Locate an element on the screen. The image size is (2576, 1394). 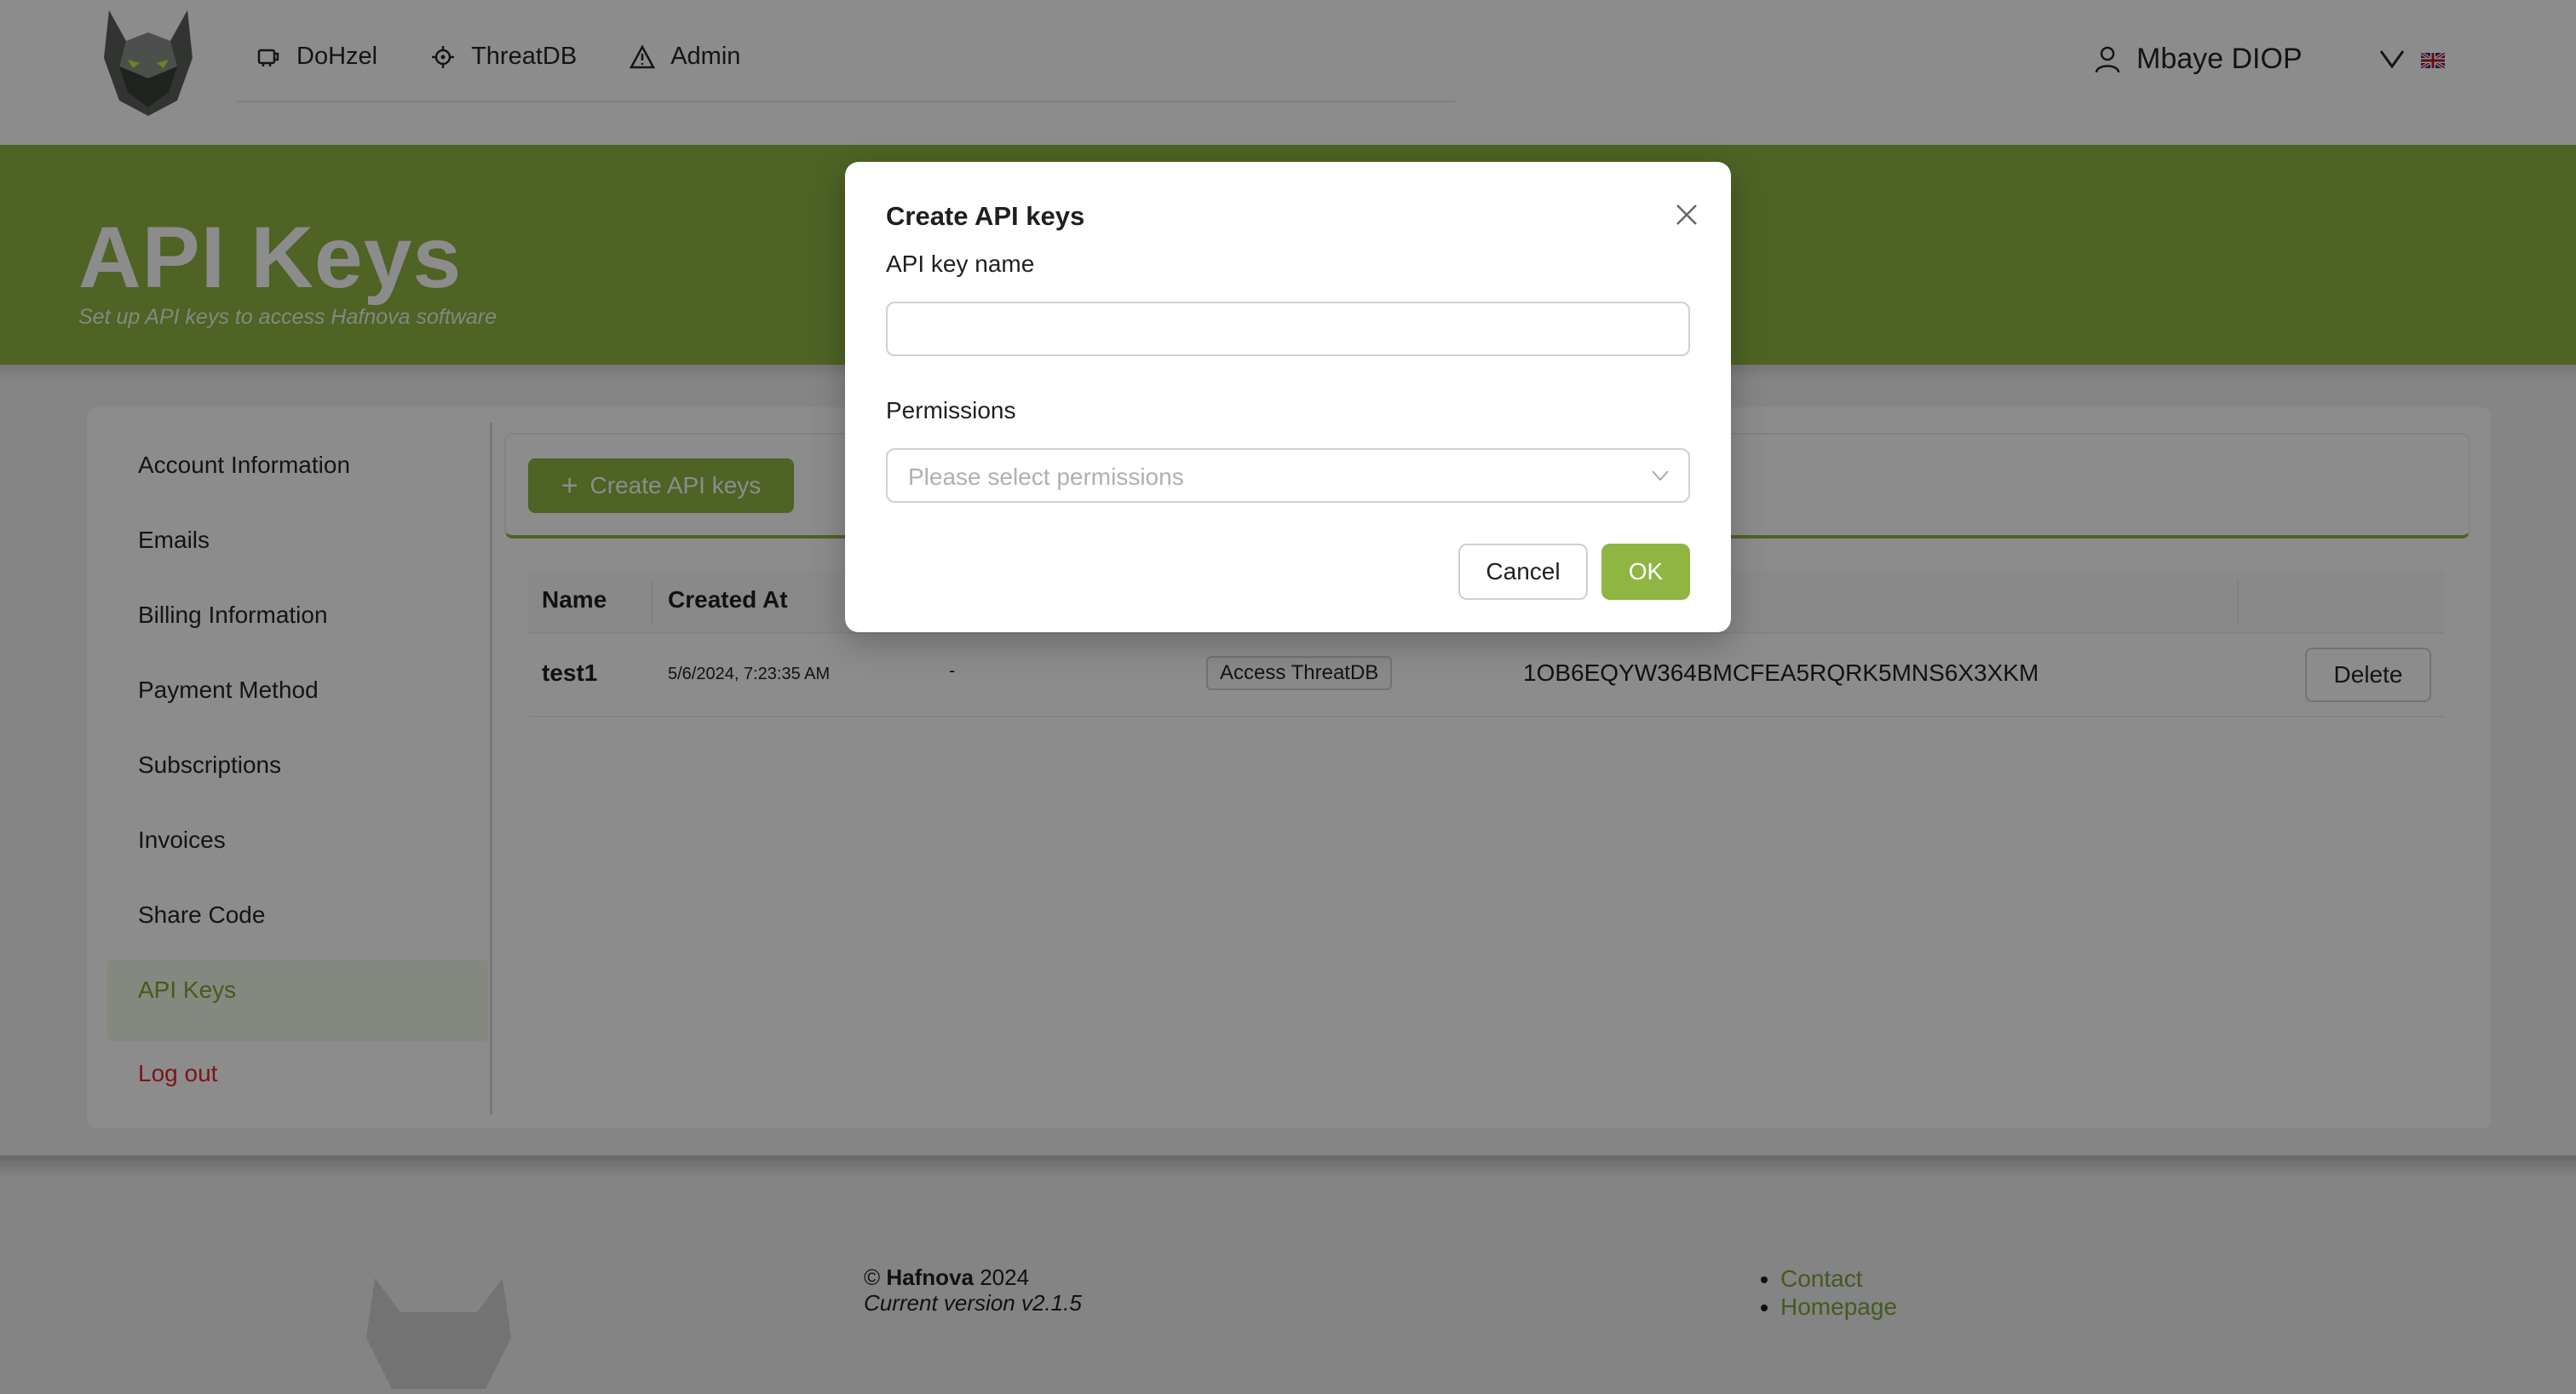
cancel-button: Cancel is located at coordinates (1523, 572).